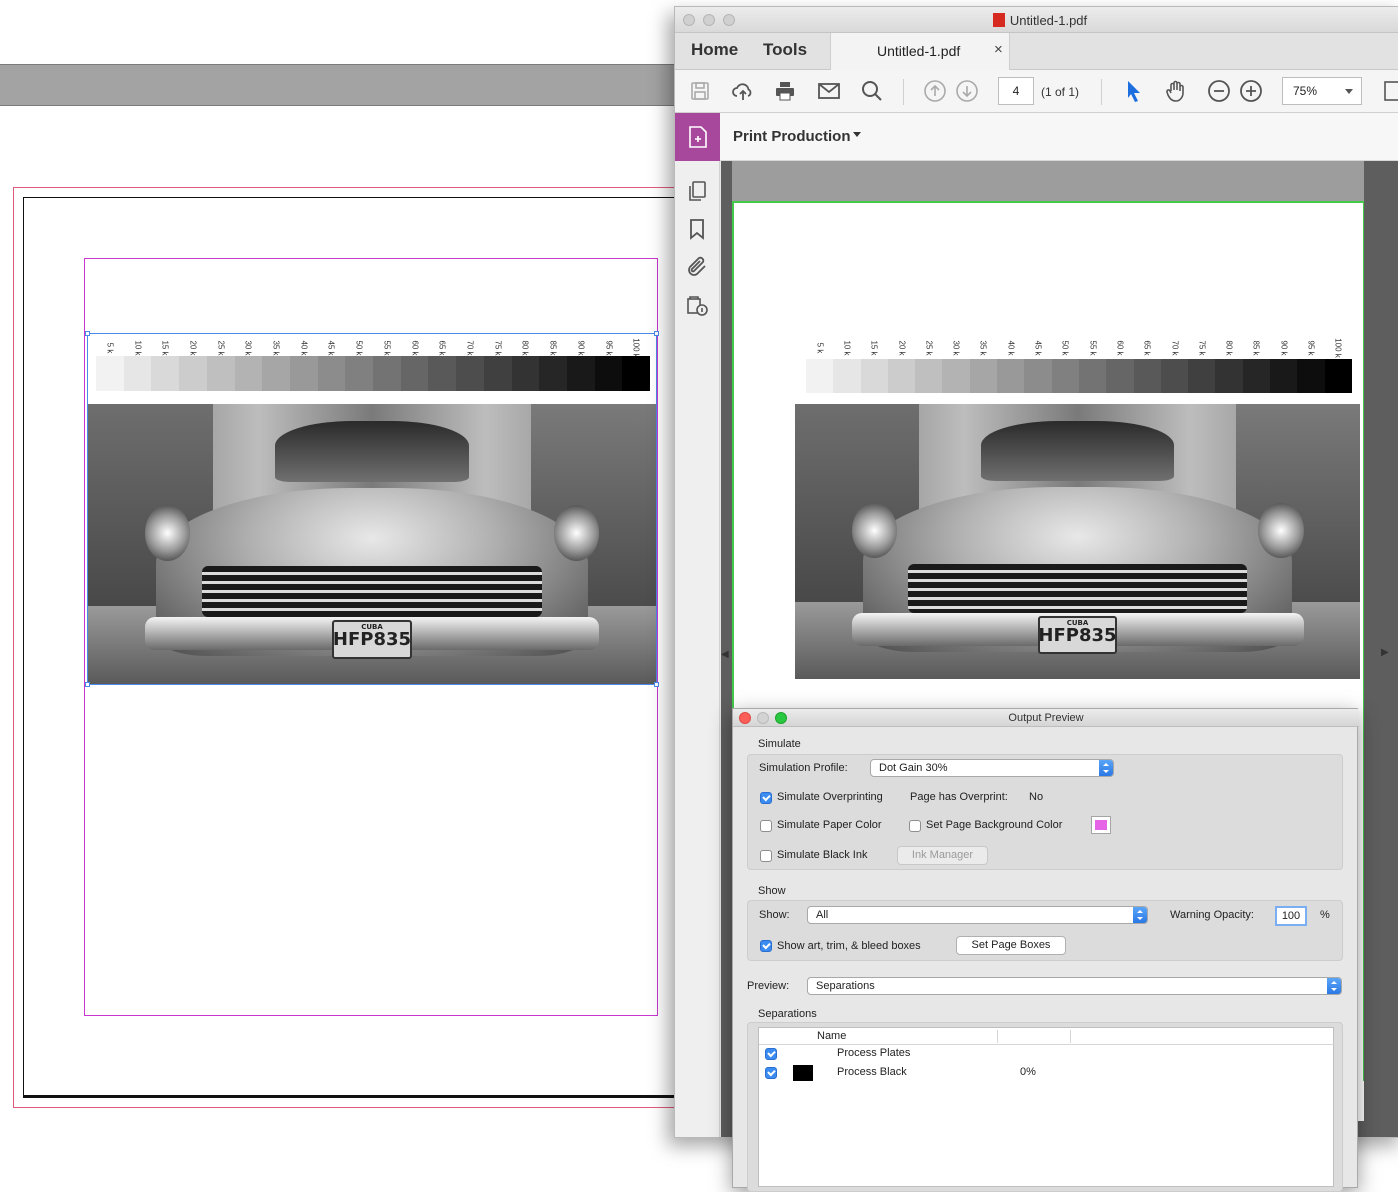  I want to click on page-count: (1 of 1), so click(1060, 92).